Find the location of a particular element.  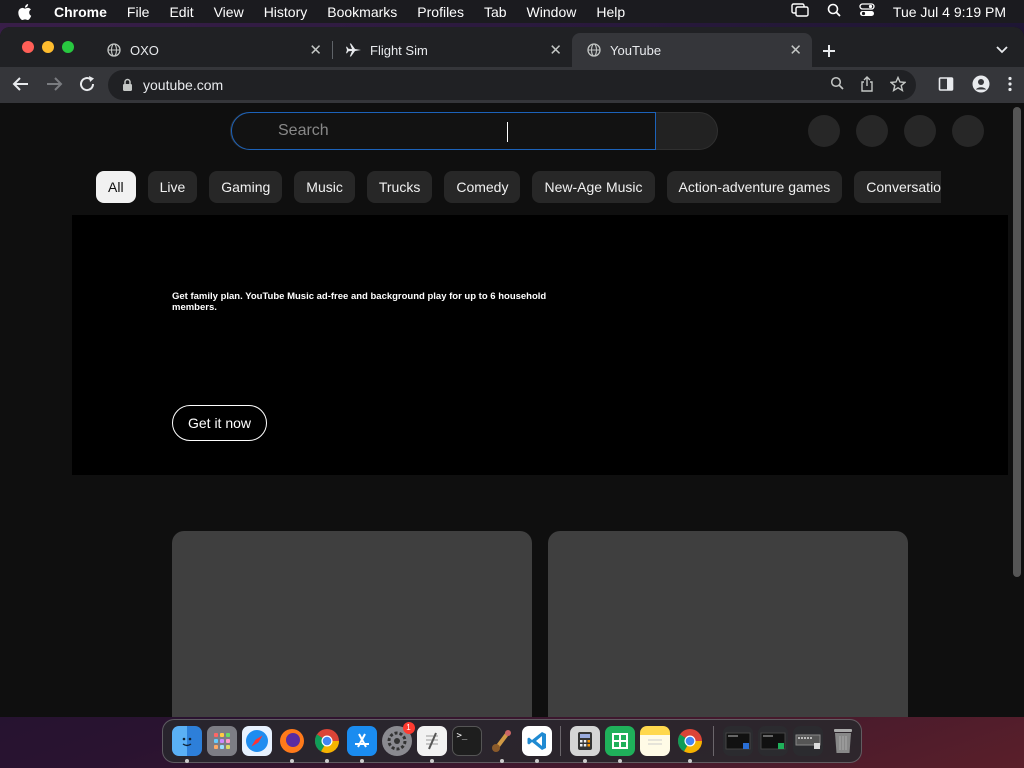

tab-title: YouTube is located at coordinates (636, 50).